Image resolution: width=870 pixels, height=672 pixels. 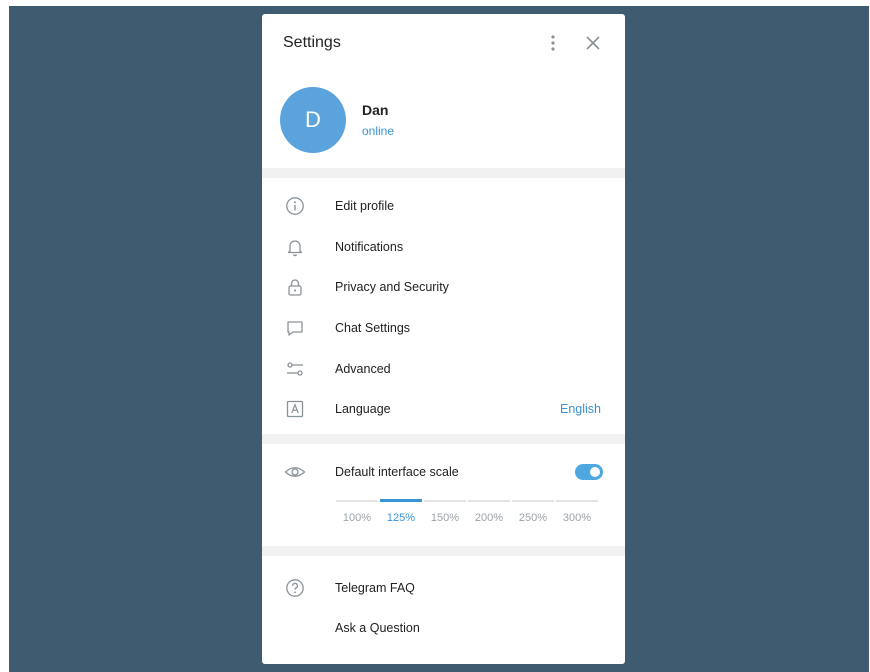 I want to click on menu-item-label: Chat Settings, so click(x=373, y=328).